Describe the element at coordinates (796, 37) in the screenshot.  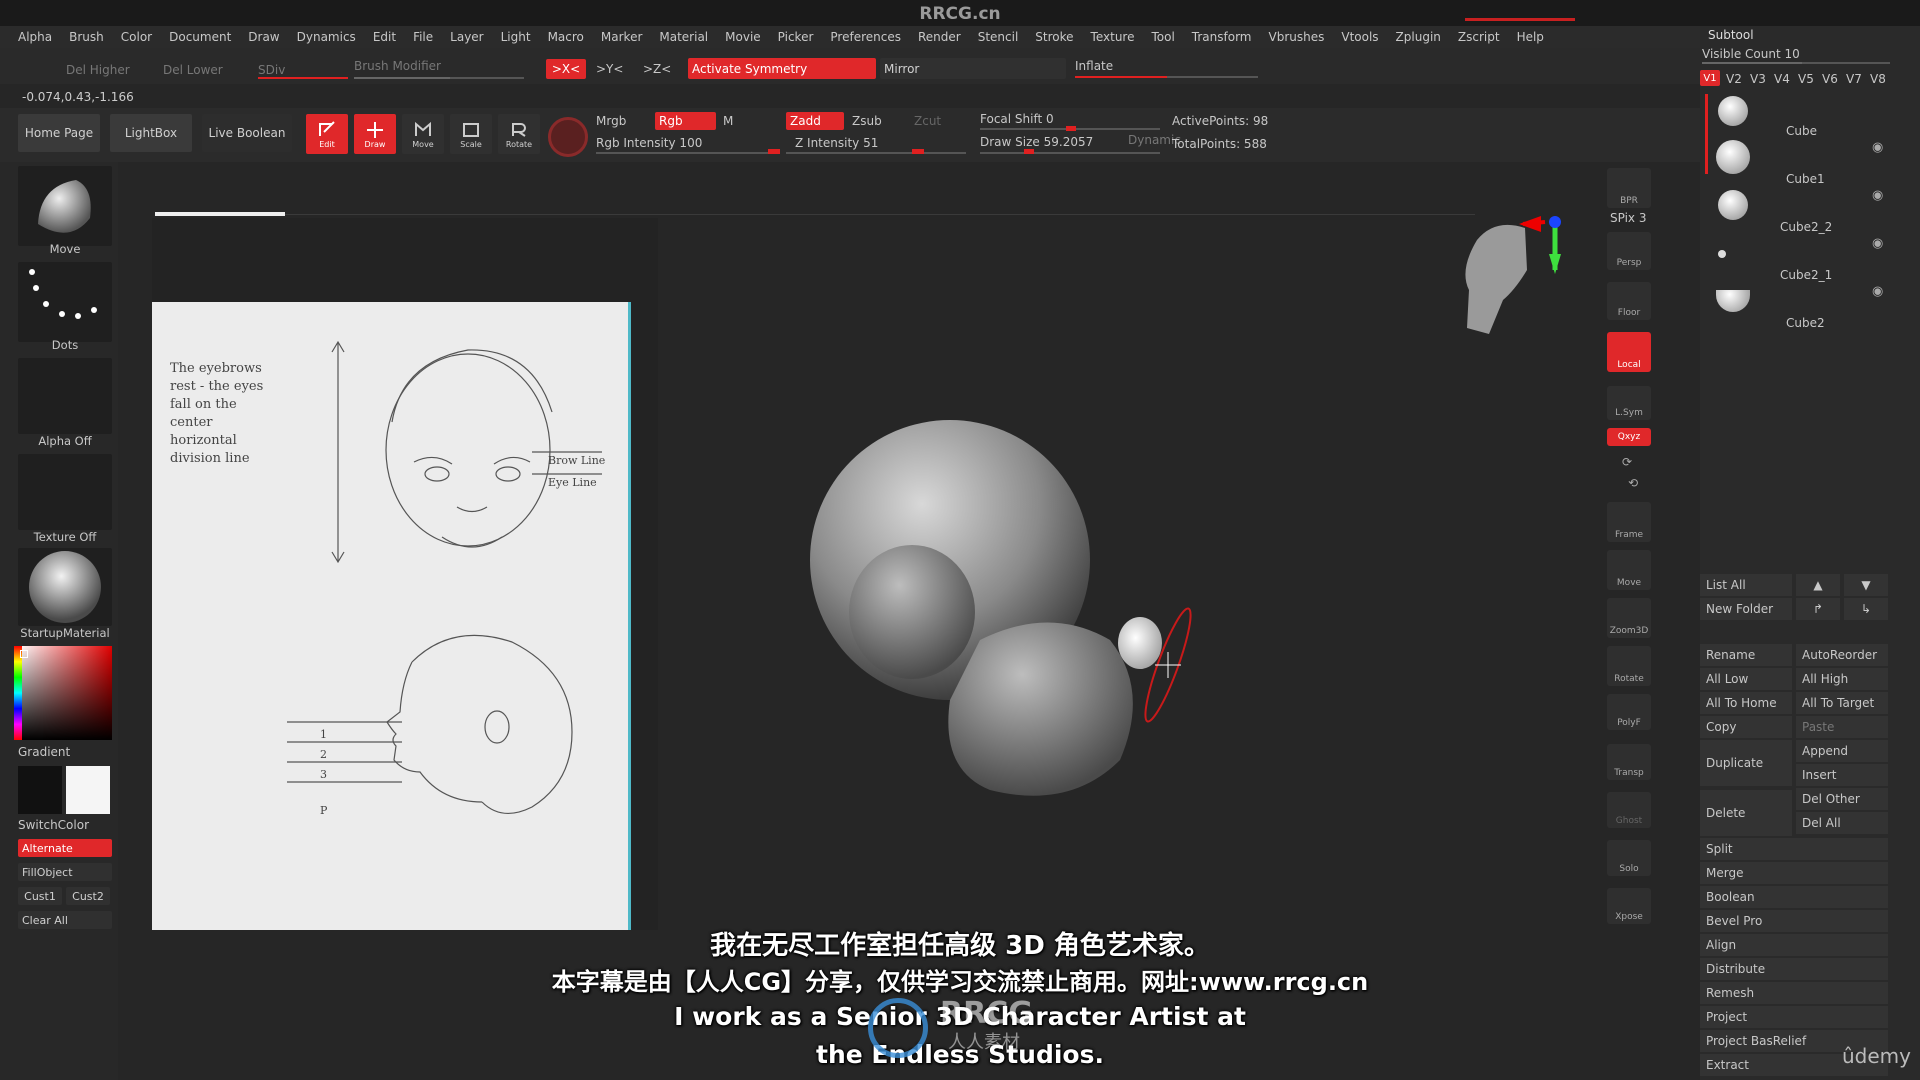
I see `menu-picker: Picker` at that location.